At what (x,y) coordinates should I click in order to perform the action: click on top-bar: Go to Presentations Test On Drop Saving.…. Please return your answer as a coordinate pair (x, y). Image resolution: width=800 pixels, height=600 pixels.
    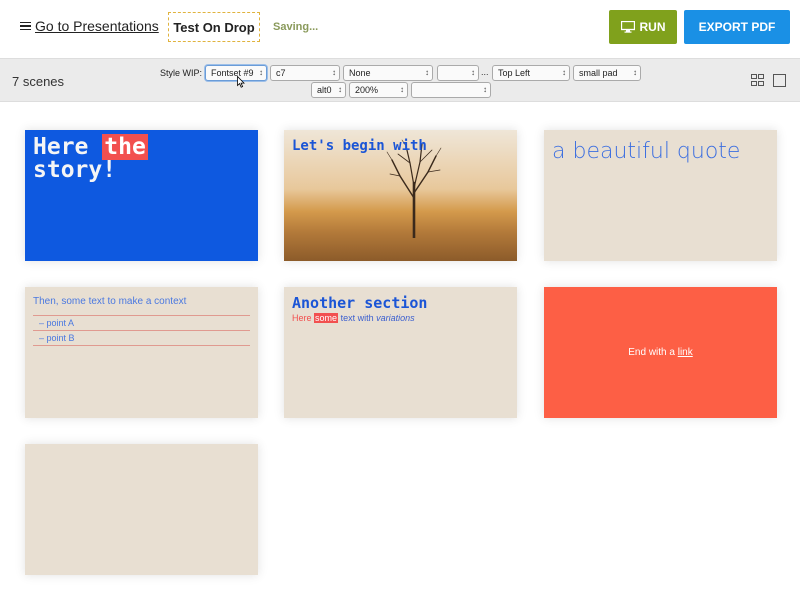
    Looking at the image, I should click on (400, 28).